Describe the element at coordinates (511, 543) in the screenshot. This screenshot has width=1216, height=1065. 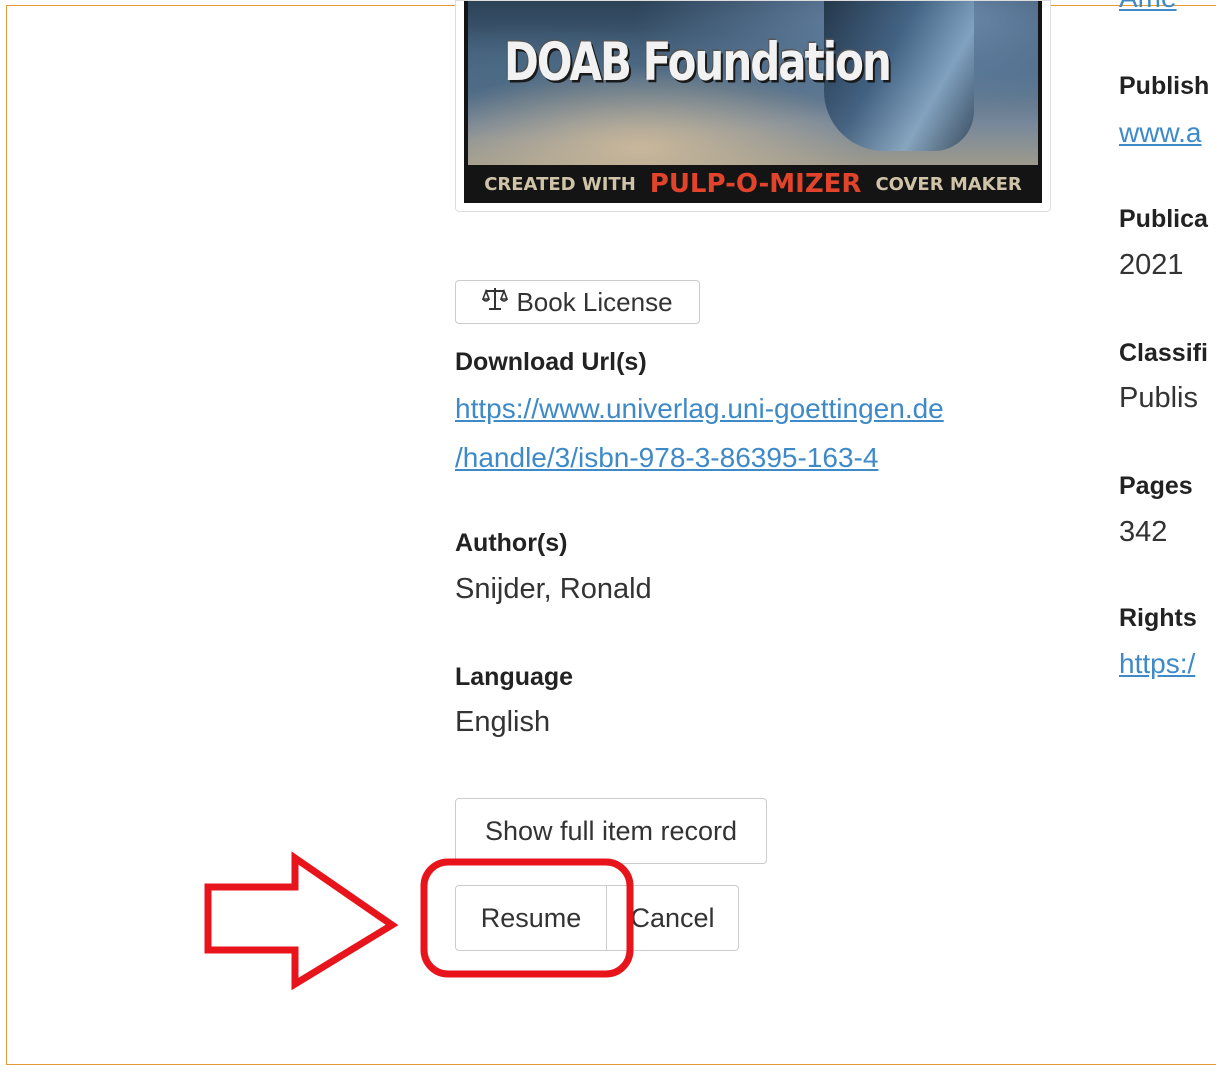
I see `authors-label: Author(s)` at that location.